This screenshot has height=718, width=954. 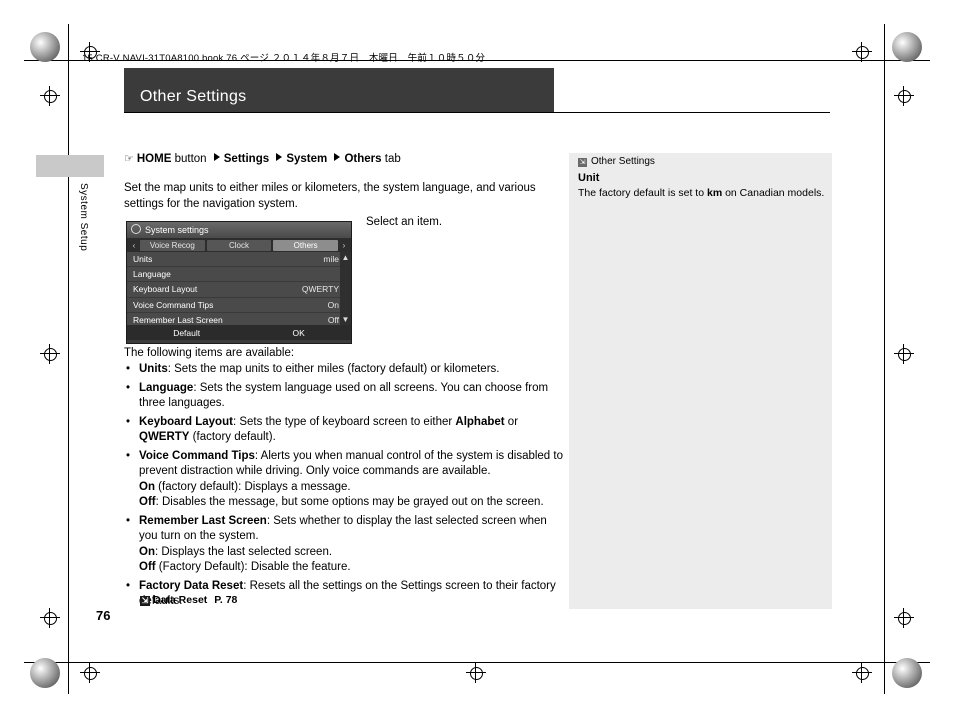 I want to click on tab-prev-icon: ‹, so click(x=134, y=245).